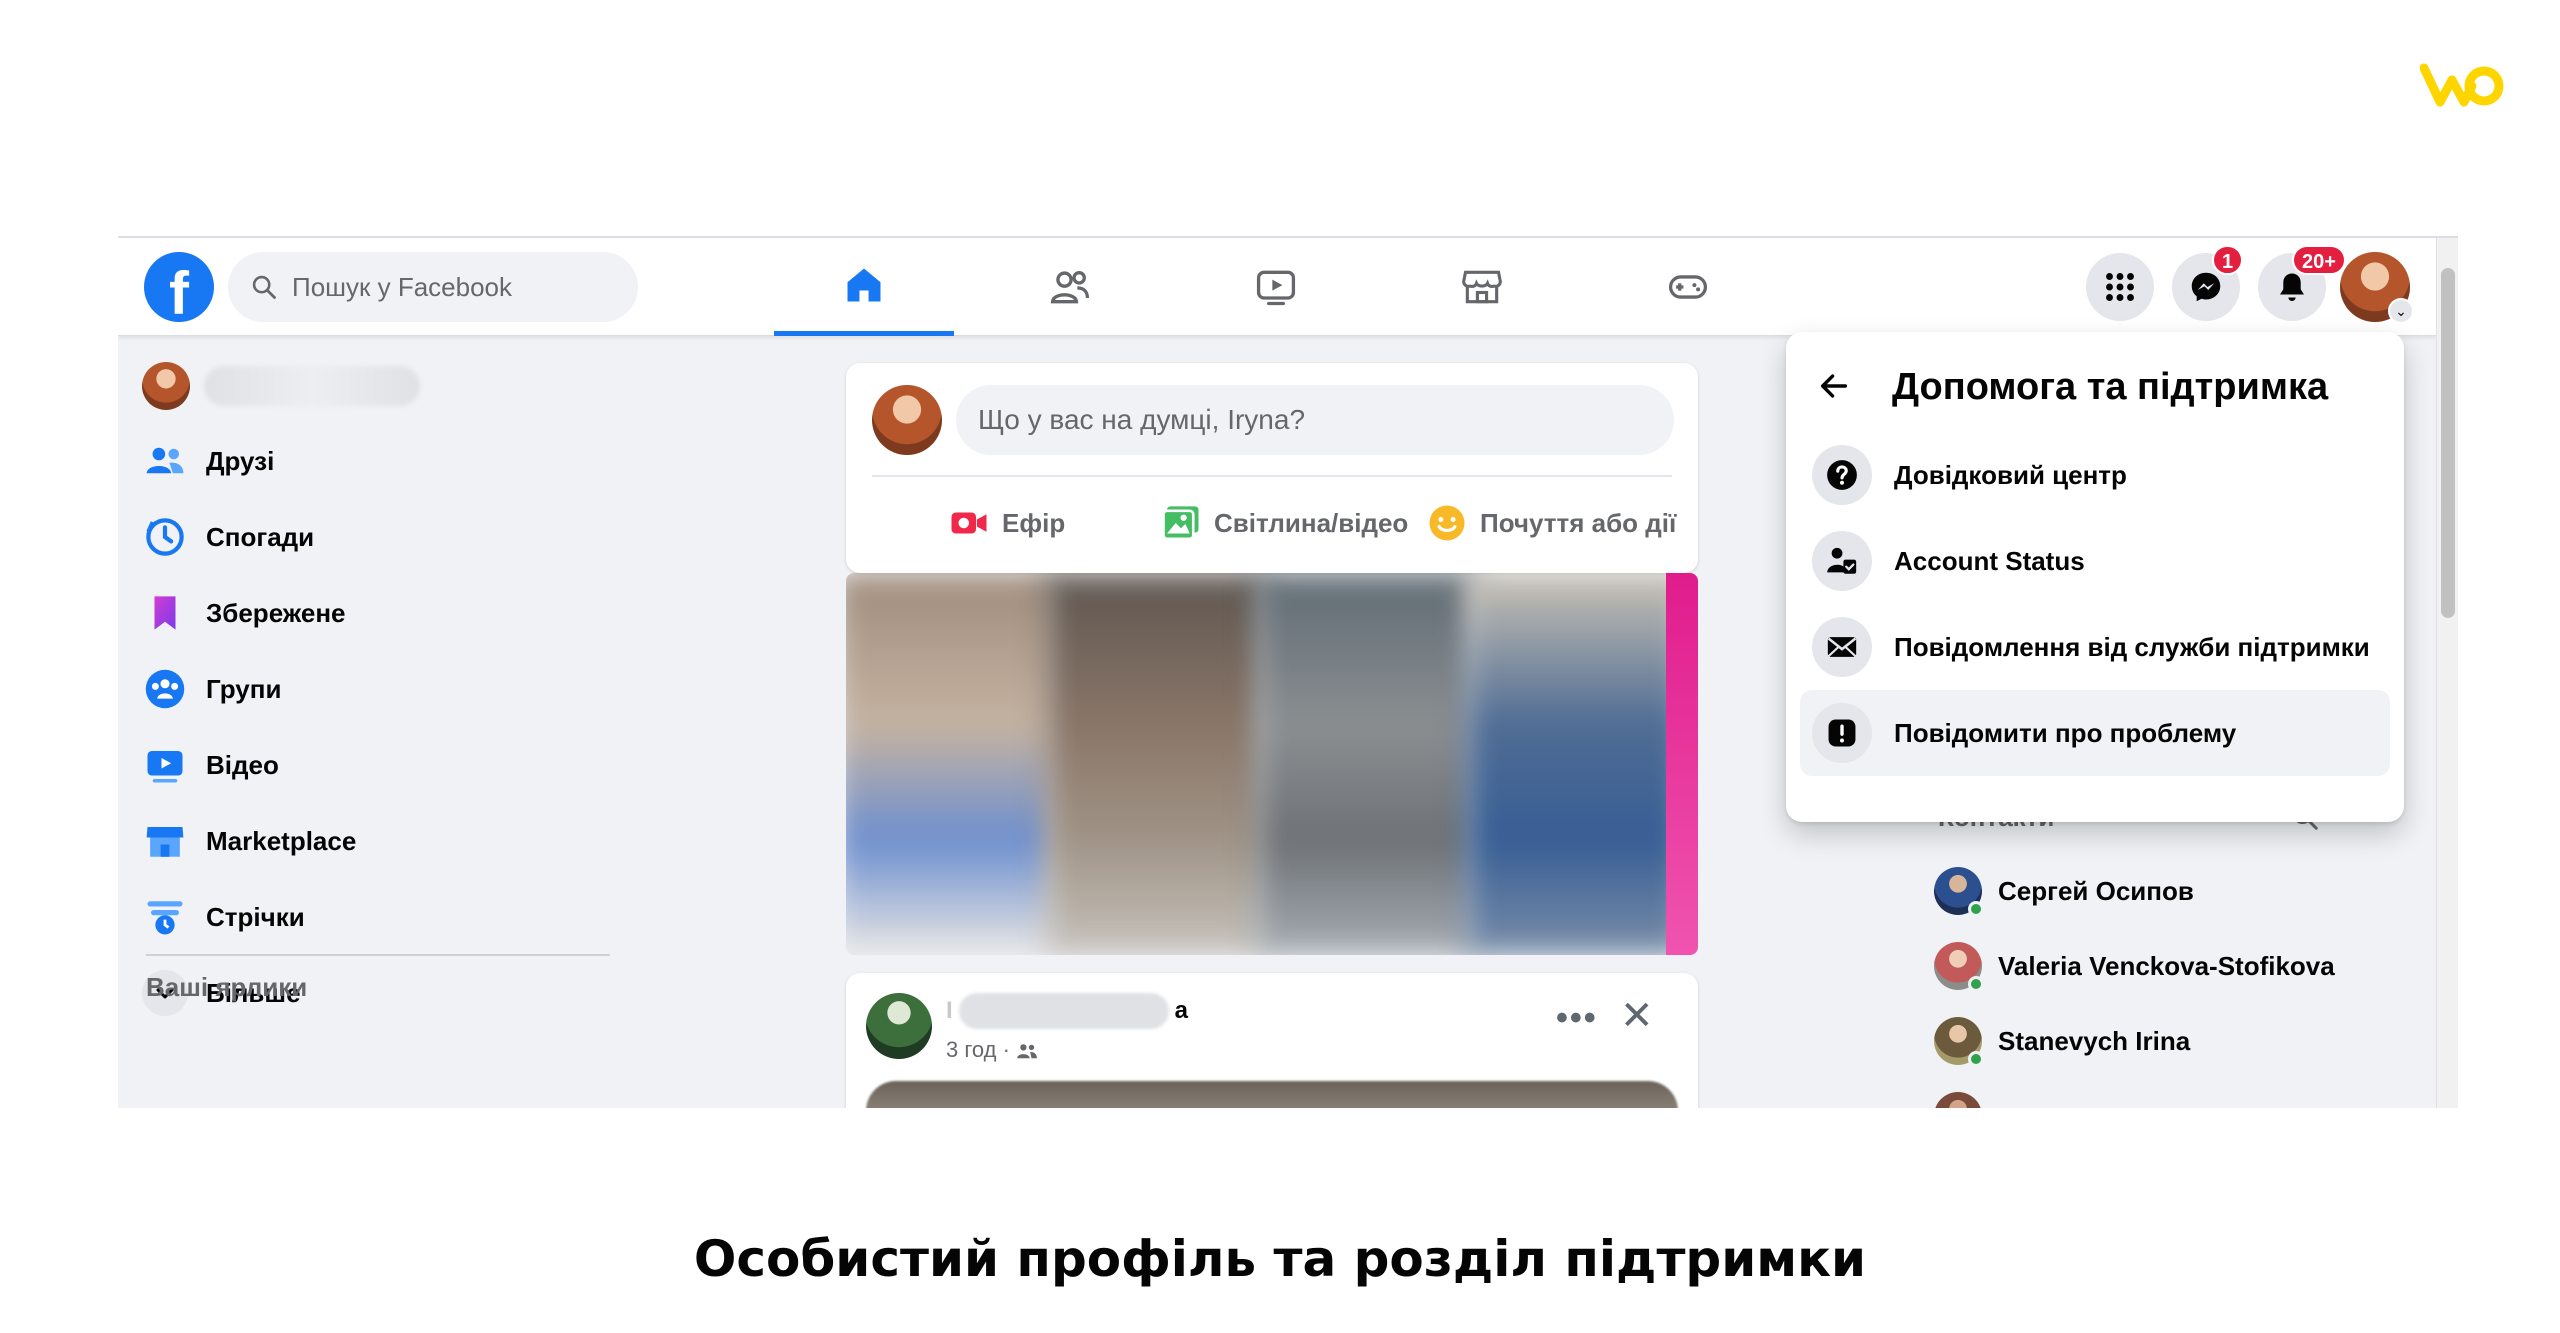  I want to click on home-icon, so click(864, 284).